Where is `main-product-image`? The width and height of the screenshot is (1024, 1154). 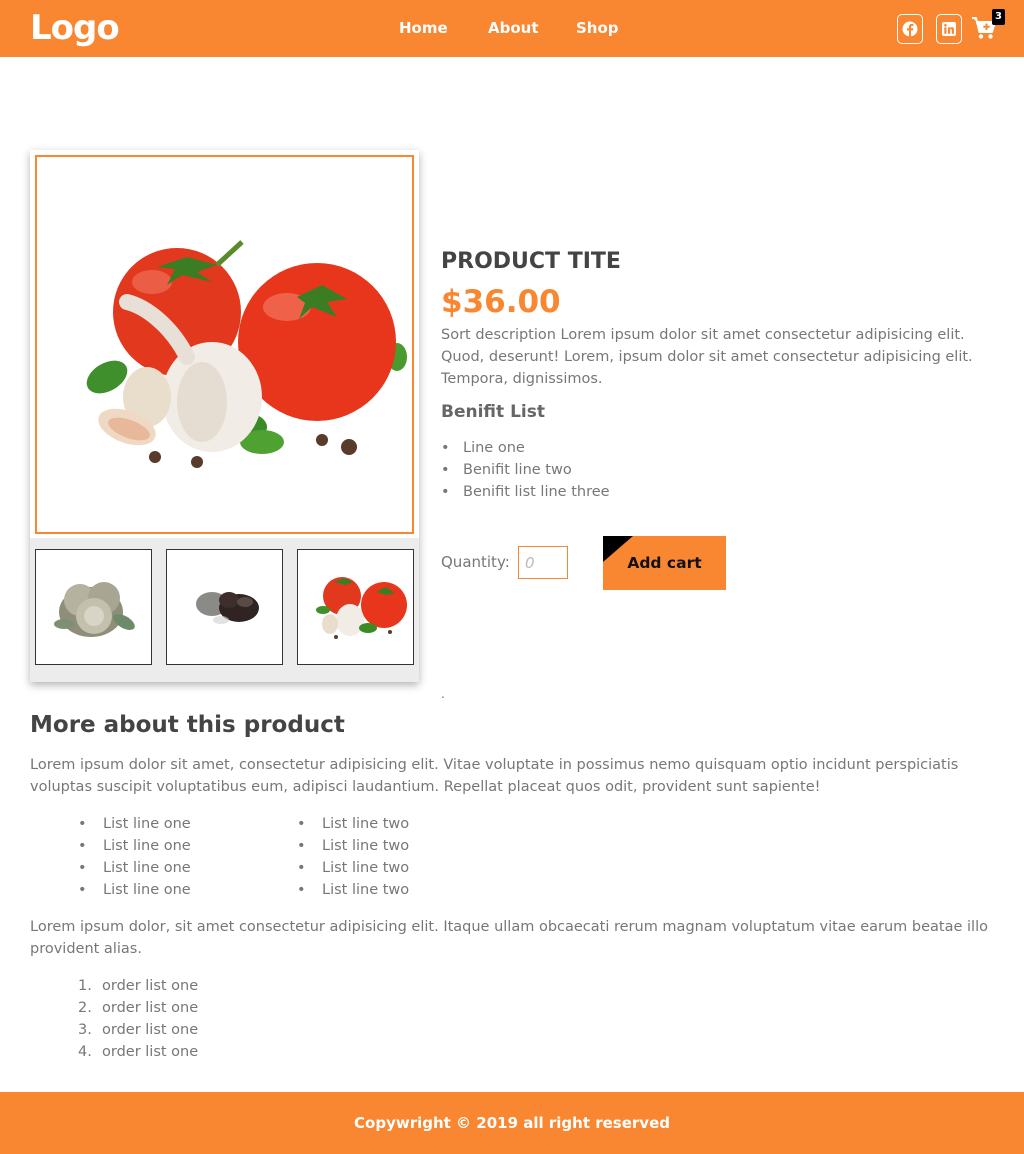
main-product-image is located at coordinates (224, 344).